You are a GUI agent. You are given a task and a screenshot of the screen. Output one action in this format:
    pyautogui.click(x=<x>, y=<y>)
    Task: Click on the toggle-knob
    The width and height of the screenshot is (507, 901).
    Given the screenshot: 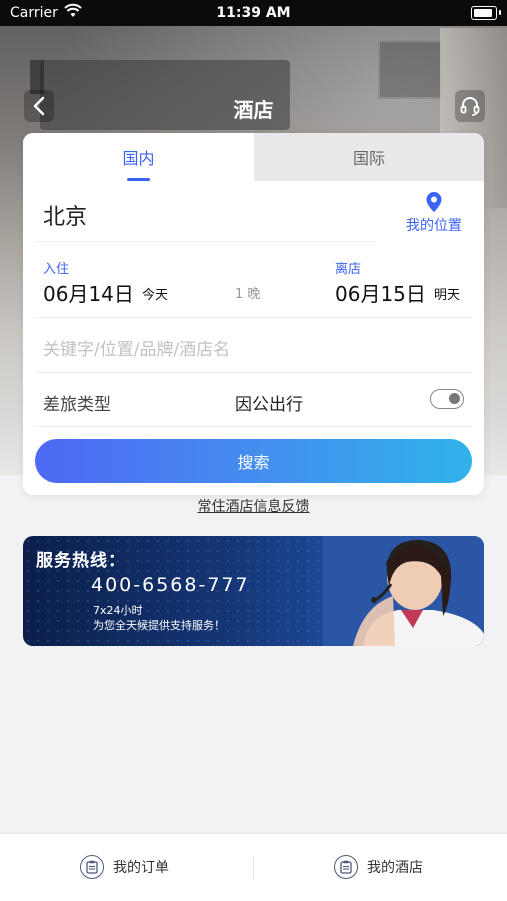 What is the action you would take?
    pyautogui.click(x=454, y=398)
    